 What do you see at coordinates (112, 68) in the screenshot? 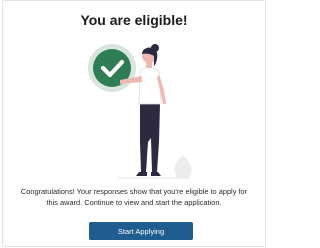
I see `check-badge` at bounding box center [112, 68].